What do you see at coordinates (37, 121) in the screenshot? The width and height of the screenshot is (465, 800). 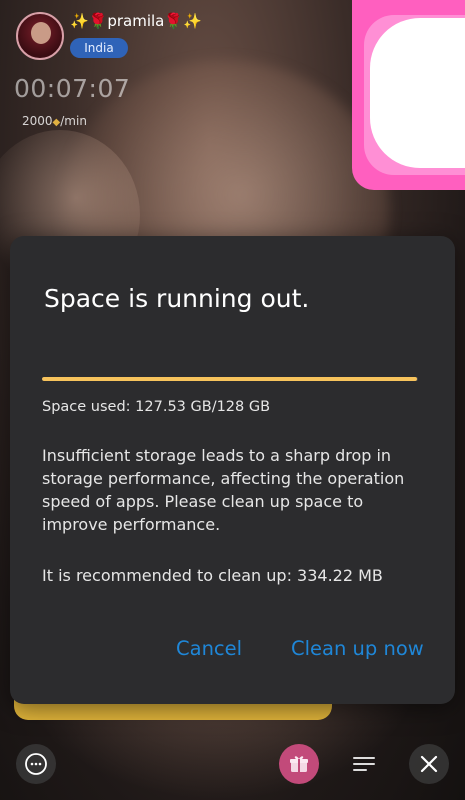 I see `rate-value: 2000` at bounding box center [37, 121].